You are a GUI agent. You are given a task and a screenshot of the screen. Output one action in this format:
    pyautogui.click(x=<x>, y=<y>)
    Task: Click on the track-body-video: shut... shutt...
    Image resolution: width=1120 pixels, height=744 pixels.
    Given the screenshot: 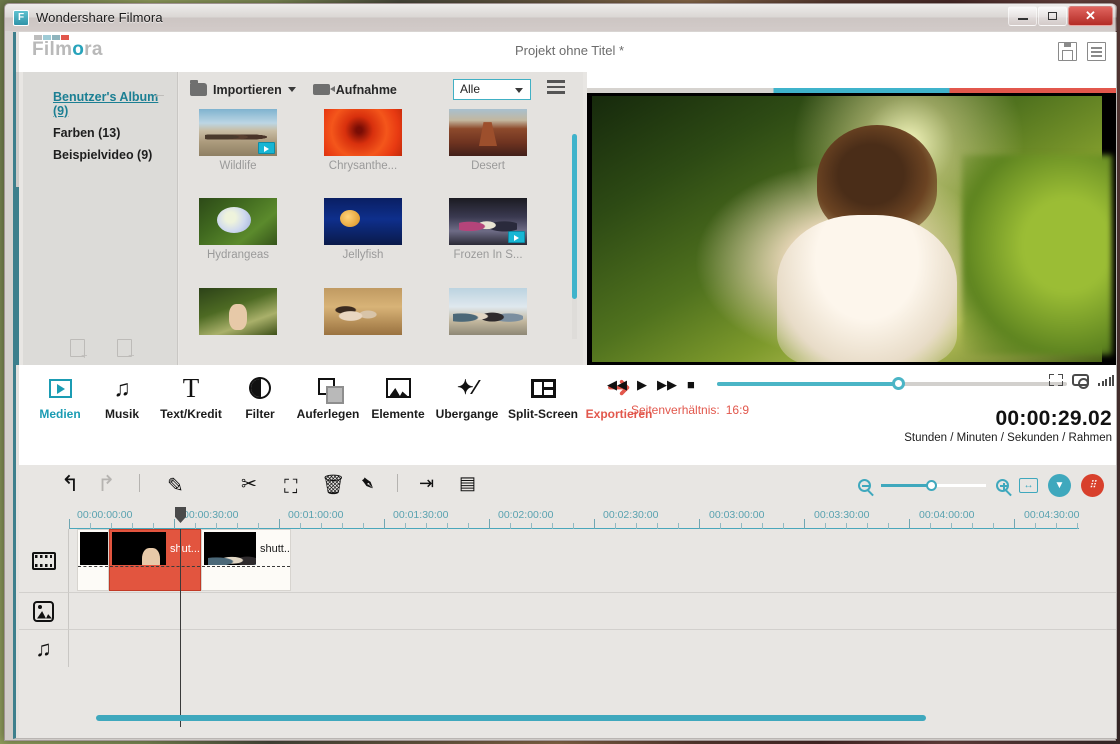 What is the action you would take?
    pyautogui.click(x=592, y=561)
    